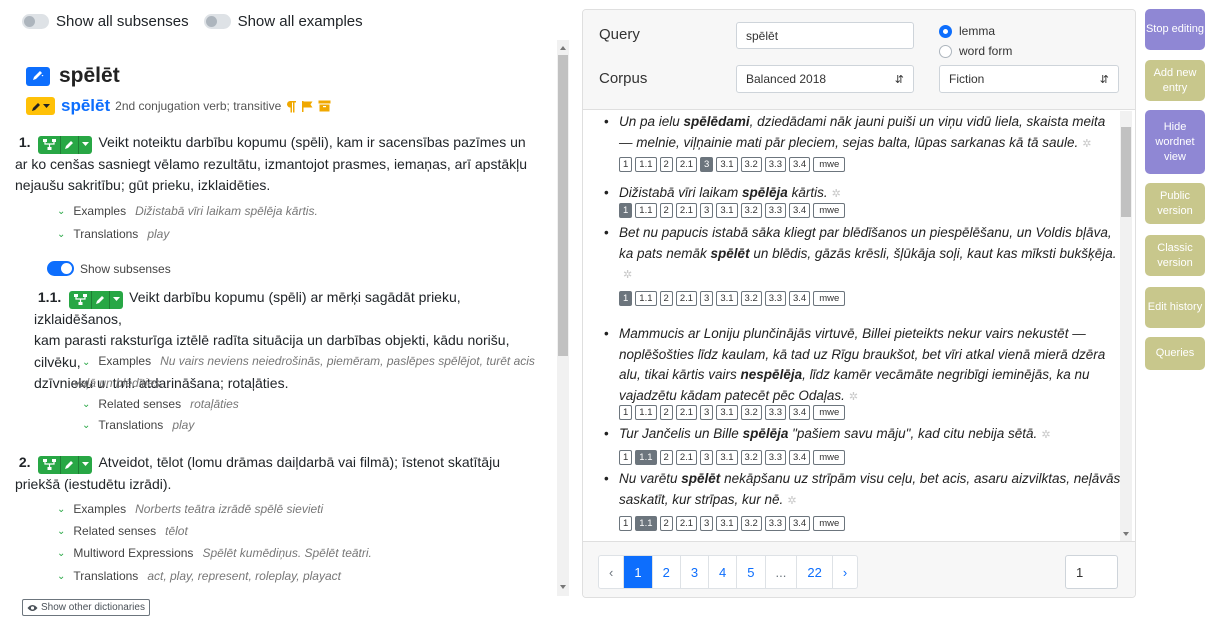 The image size is (1209, 617). What do you see at coordinates (1175, 203) in the screenshot?
I see `side-button-public-version: Public version` at bounding box center [1175, 203].